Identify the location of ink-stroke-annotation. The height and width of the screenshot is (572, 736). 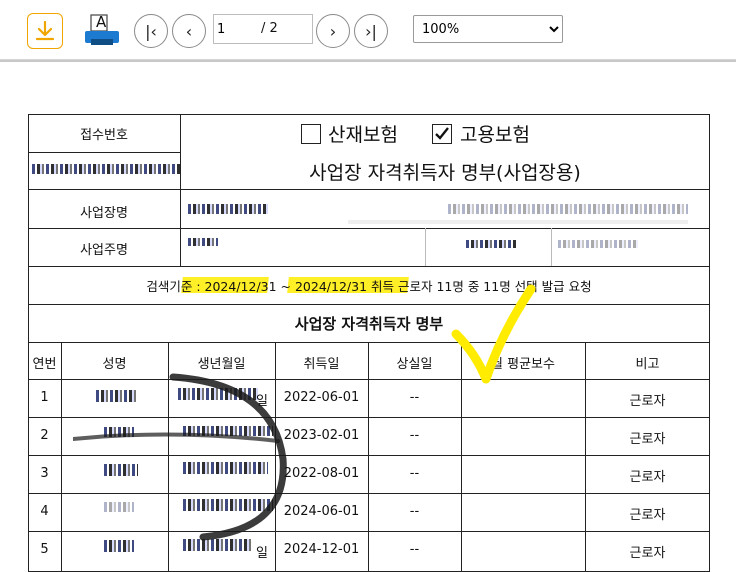
(180, 457).